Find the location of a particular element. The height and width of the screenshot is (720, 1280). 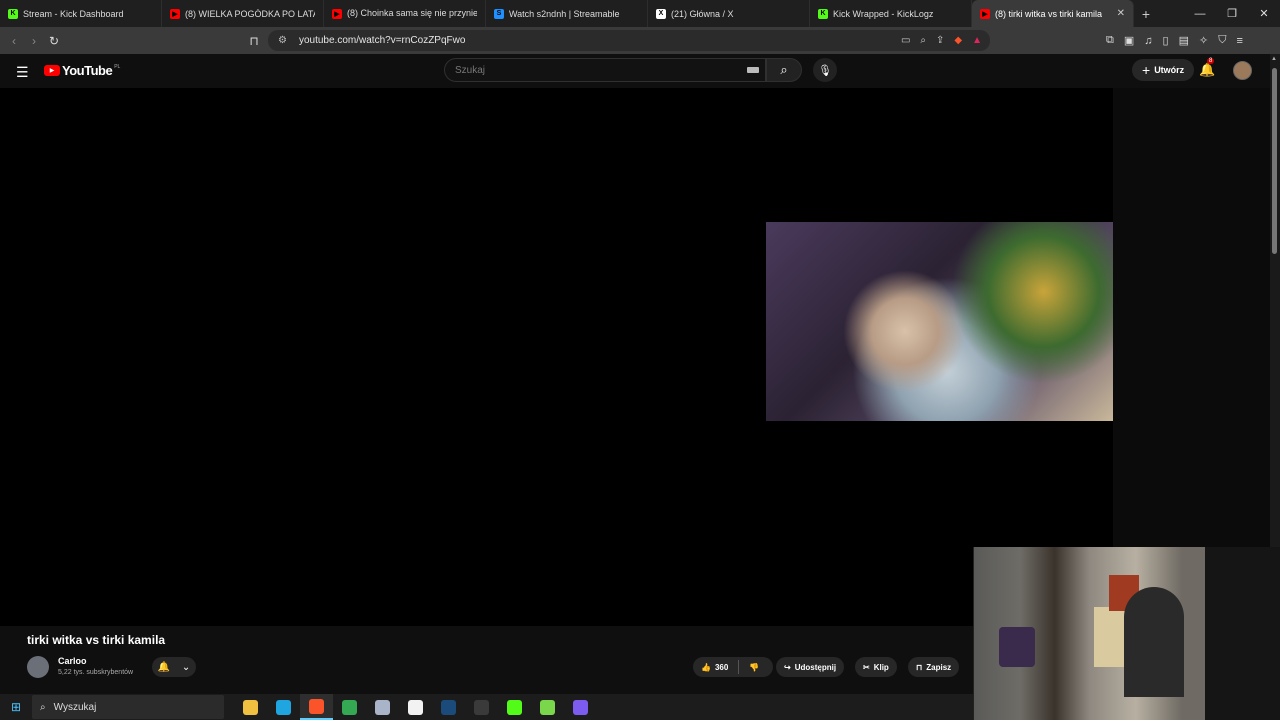

file-explorer-icon is located at coordinates (250, 707).